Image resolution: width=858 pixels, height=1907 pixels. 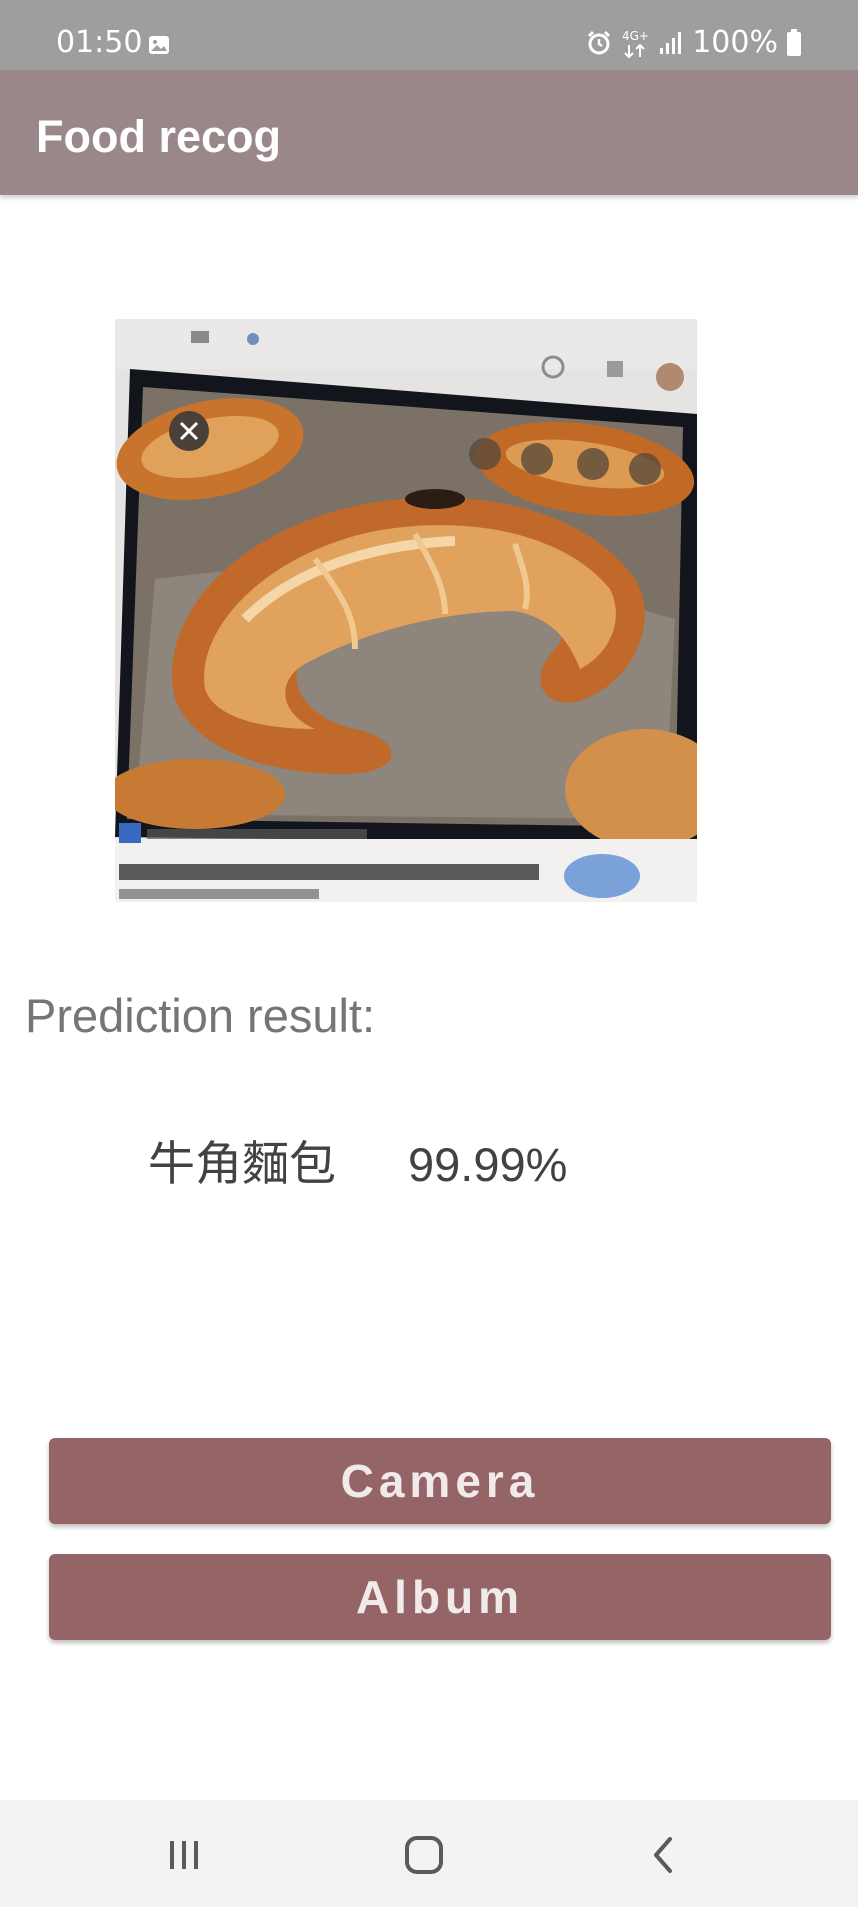 What do you see at coordinates (429, 132) in the screenshot?
I see `app-bar: Food recog` at bounding box center [429, 132].